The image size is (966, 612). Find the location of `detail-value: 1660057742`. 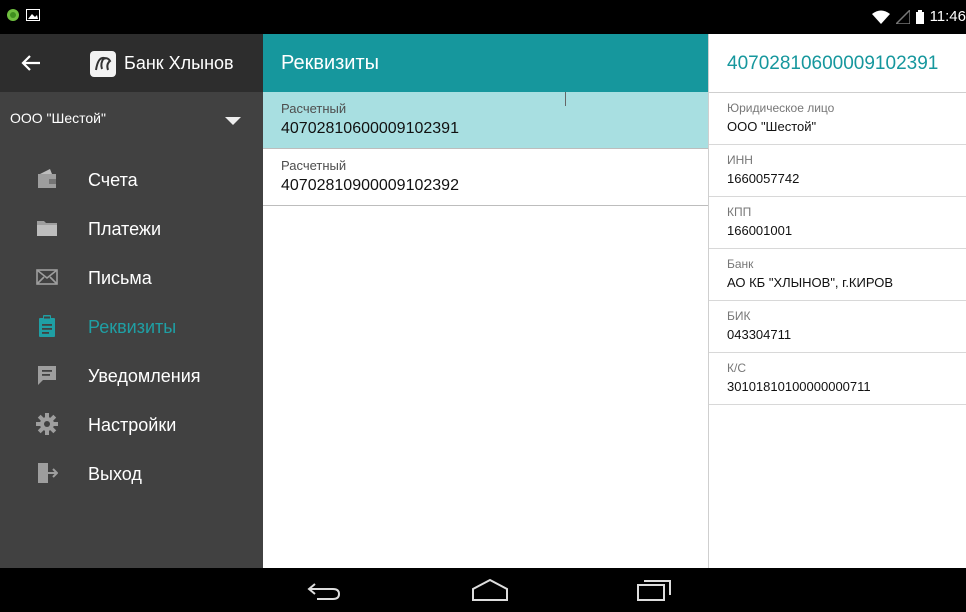

detail-value: 1660057742 is located at coordinates (763, 178).